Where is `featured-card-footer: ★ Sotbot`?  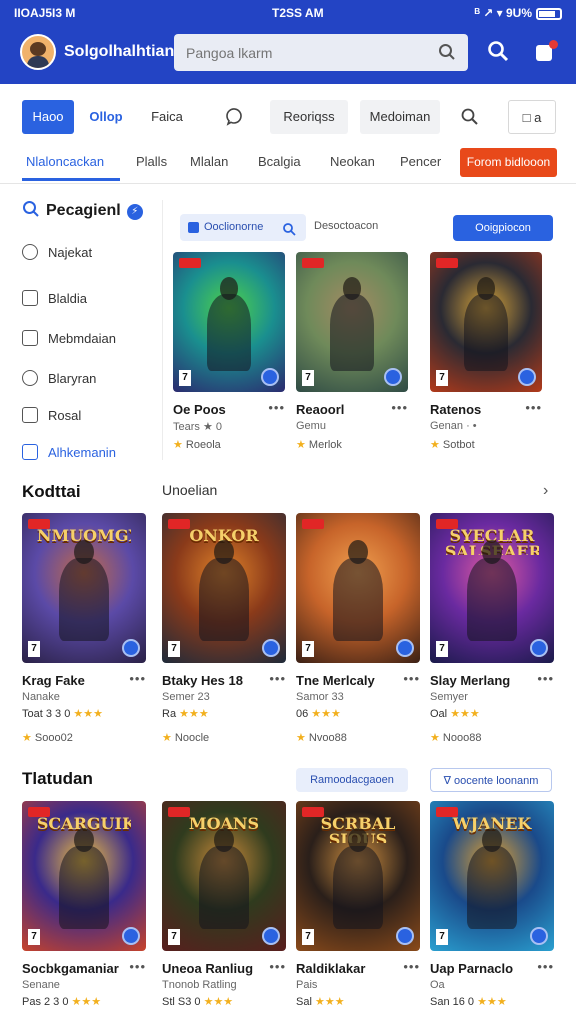
featured-card-footer: ★ Sotbot is located at coordinates (452, 444).